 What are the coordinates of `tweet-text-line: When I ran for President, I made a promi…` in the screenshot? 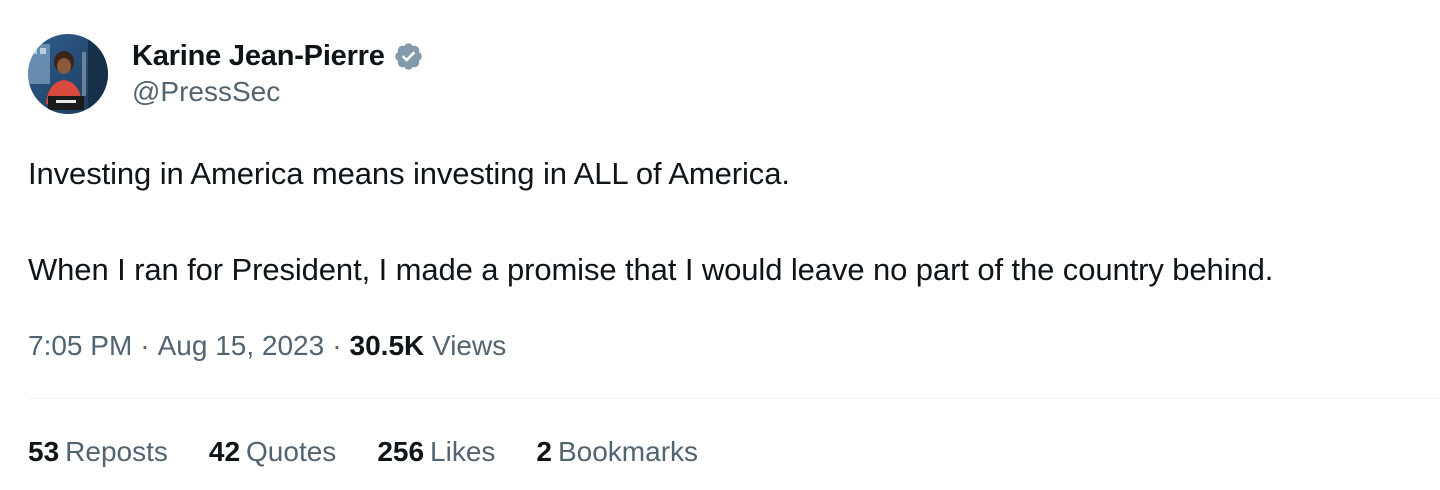 It's located at (651, 269).